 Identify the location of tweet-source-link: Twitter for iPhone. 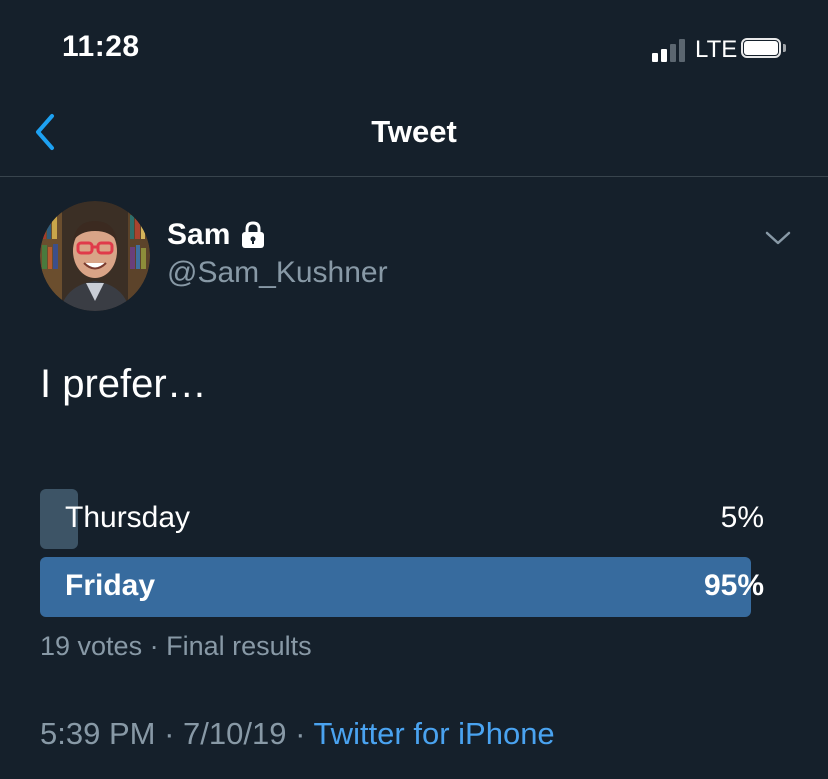
(433, 733).